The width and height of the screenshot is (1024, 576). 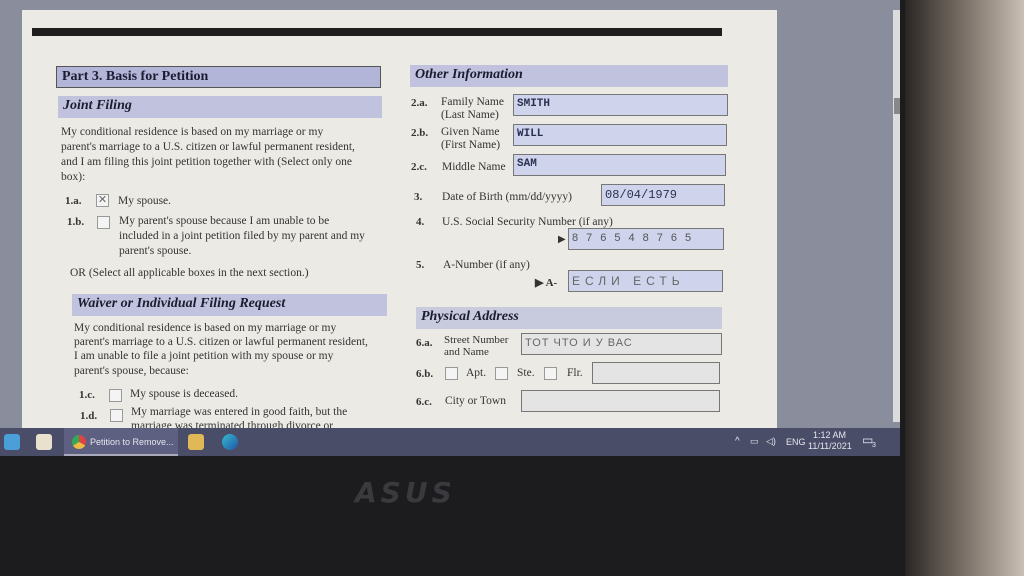 What do you see at coordinates (501, 373) in the screenshot?
I see `ste-checkbox` at bounding box center [501, 373].